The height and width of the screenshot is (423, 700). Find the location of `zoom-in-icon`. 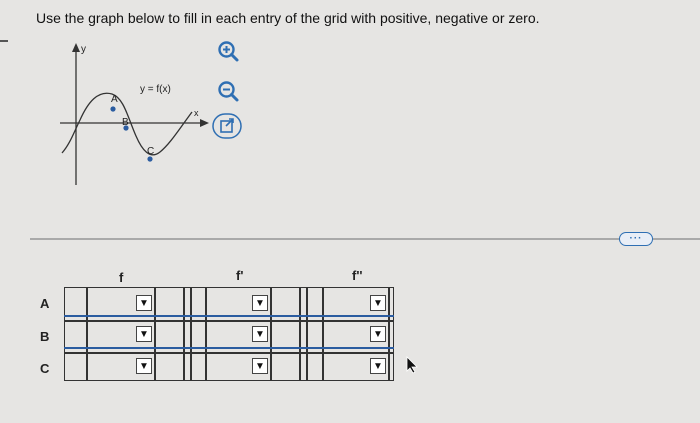

zoom-in-icon is located at coordinates (228, 51).